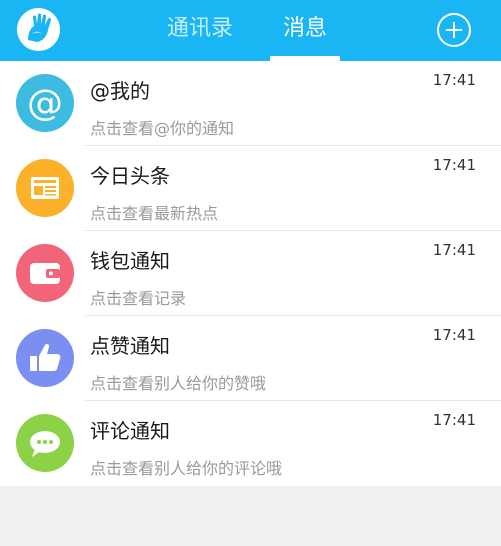 The height and width of the screenshot is (546, 501). Describe the element at coordinates (178, 383) in the screenshot. I see `item-subtitle: 点击查看别人给你的赞哦` at that location.